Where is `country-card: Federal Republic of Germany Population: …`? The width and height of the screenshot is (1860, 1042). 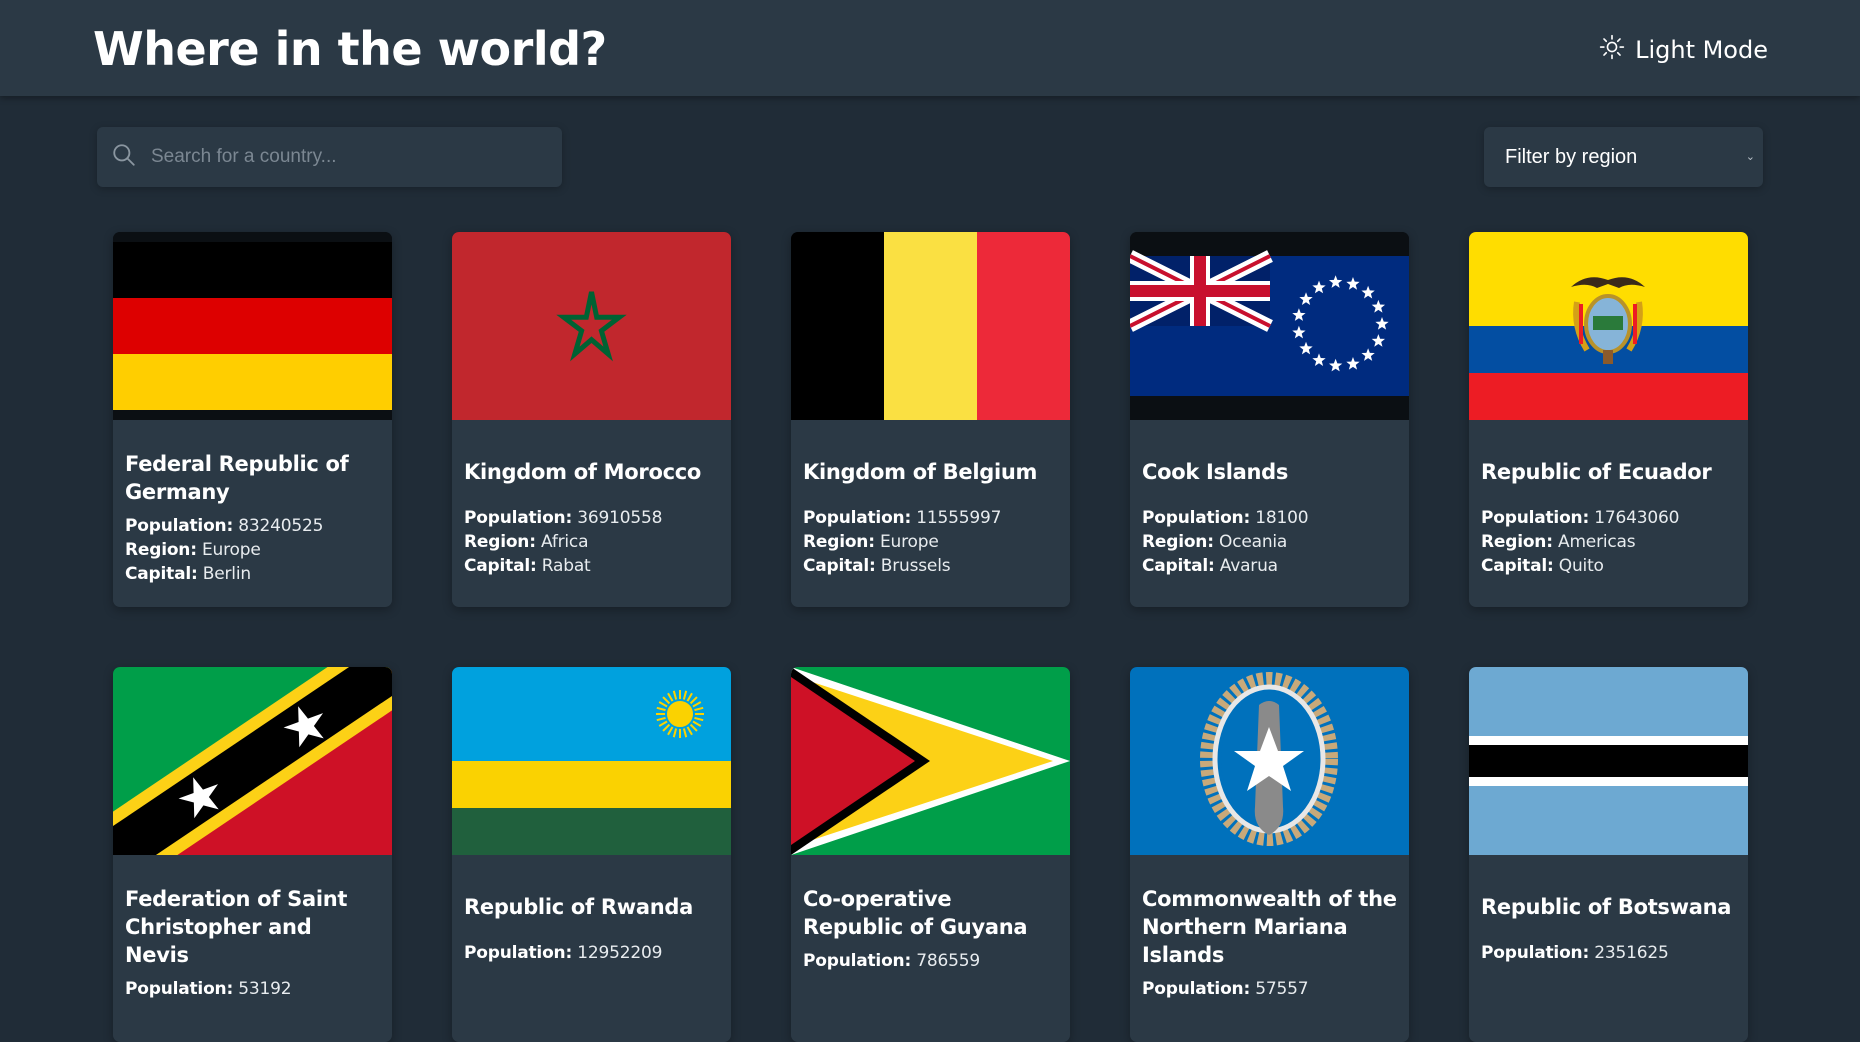 country-card: Federal Republic of Germany Population: … is located at coordinates (252, 419).